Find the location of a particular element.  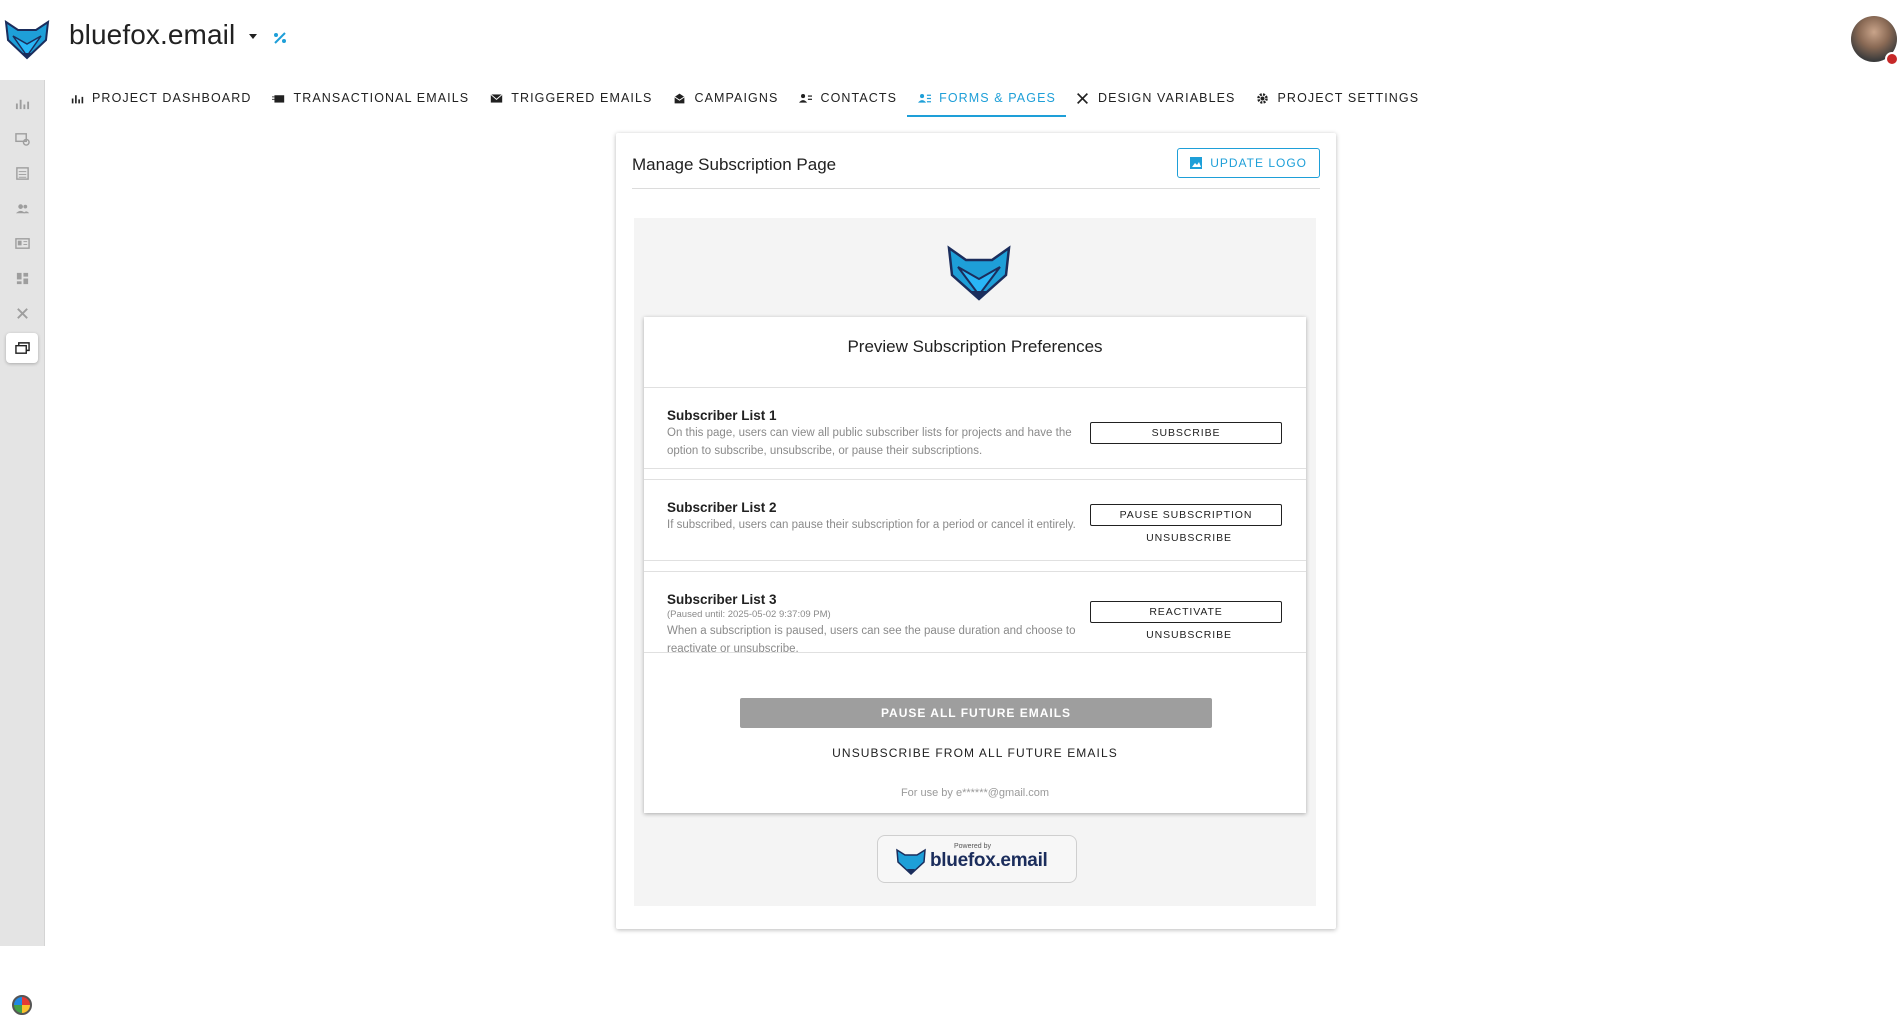

rail-item-design is located at coordinates (22, 313).